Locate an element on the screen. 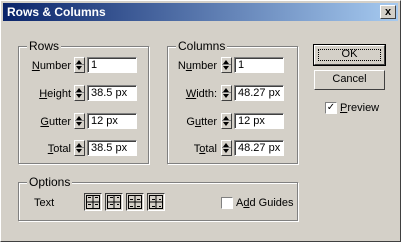 This screenshot has height=242, width=401. align-bottom-right-button is located at coordinates (156, 202).